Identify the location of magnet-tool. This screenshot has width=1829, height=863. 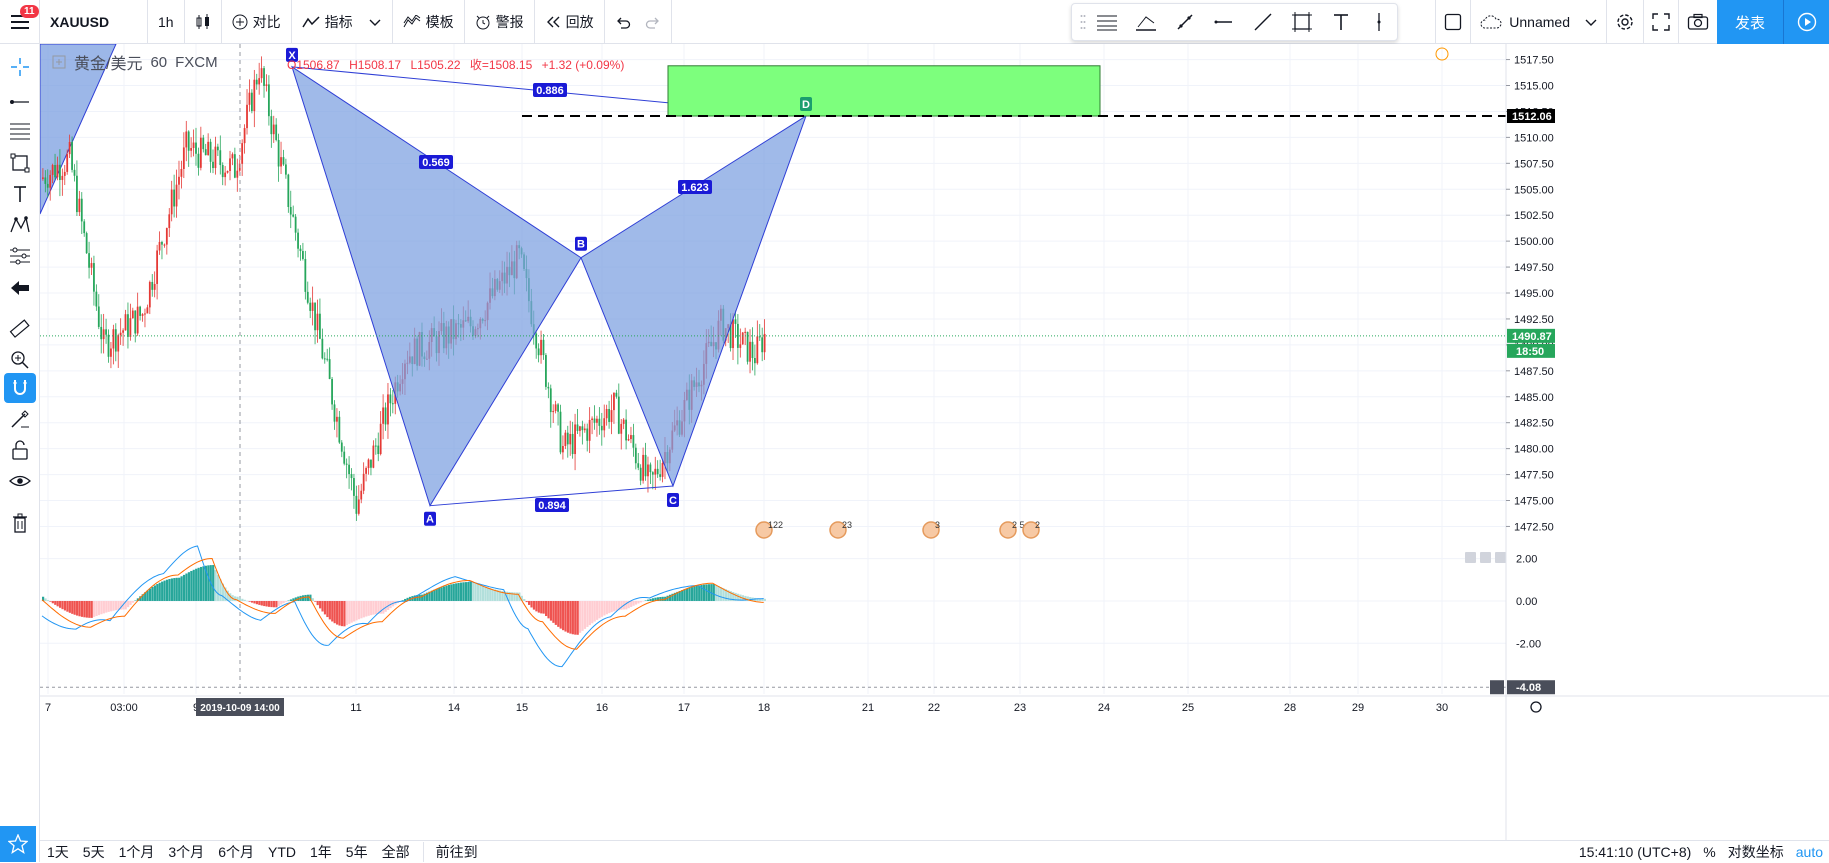
(20, 388).